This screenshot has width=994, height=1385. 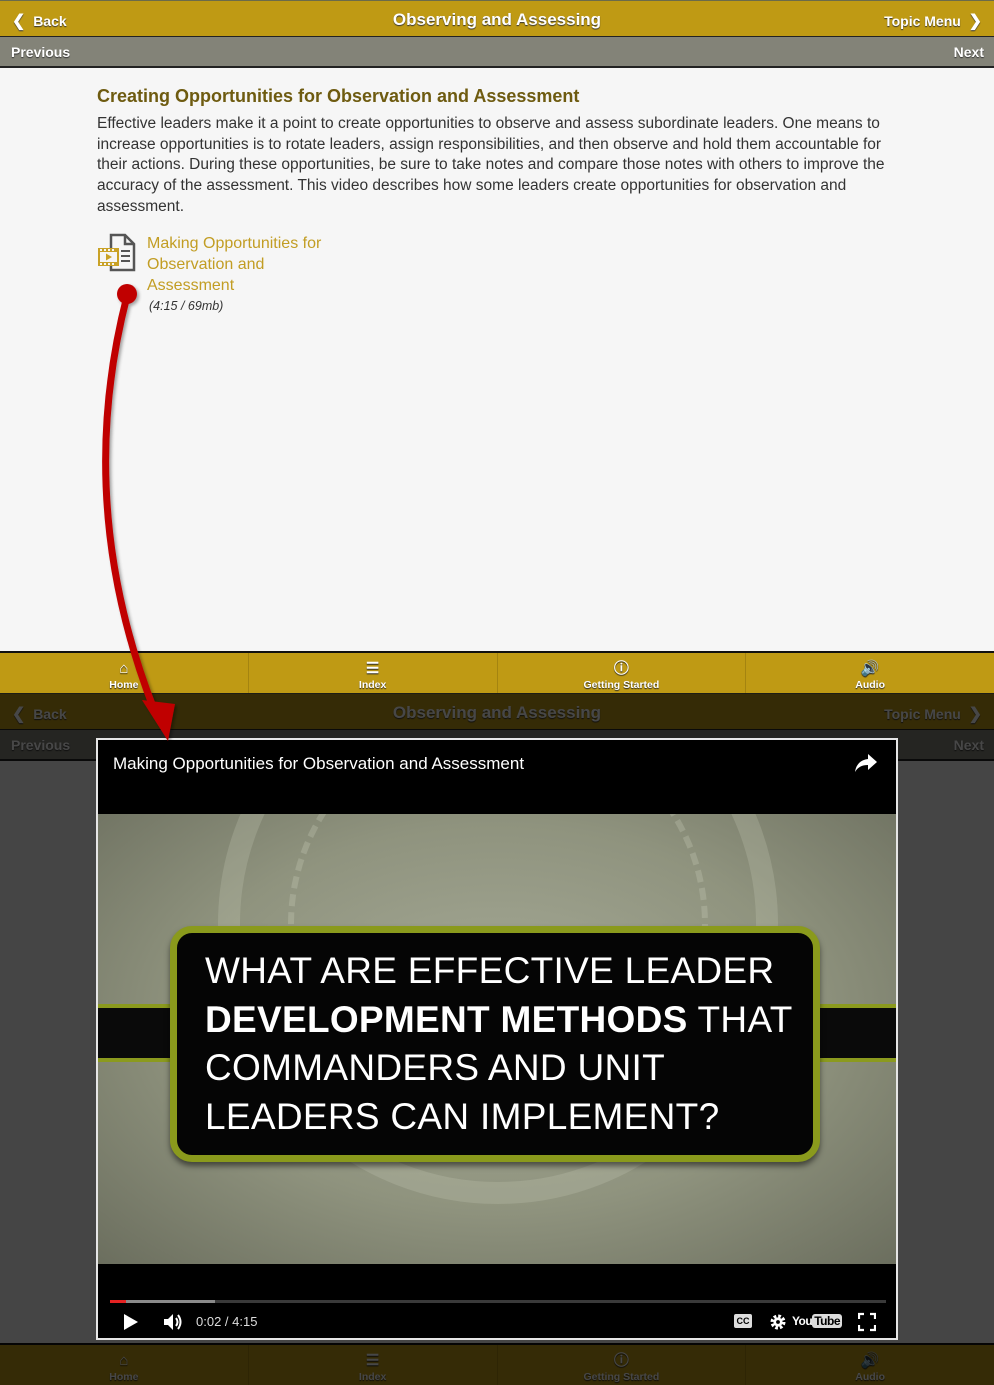 I want to click on next-button: Next, so click(x=969, y=52).